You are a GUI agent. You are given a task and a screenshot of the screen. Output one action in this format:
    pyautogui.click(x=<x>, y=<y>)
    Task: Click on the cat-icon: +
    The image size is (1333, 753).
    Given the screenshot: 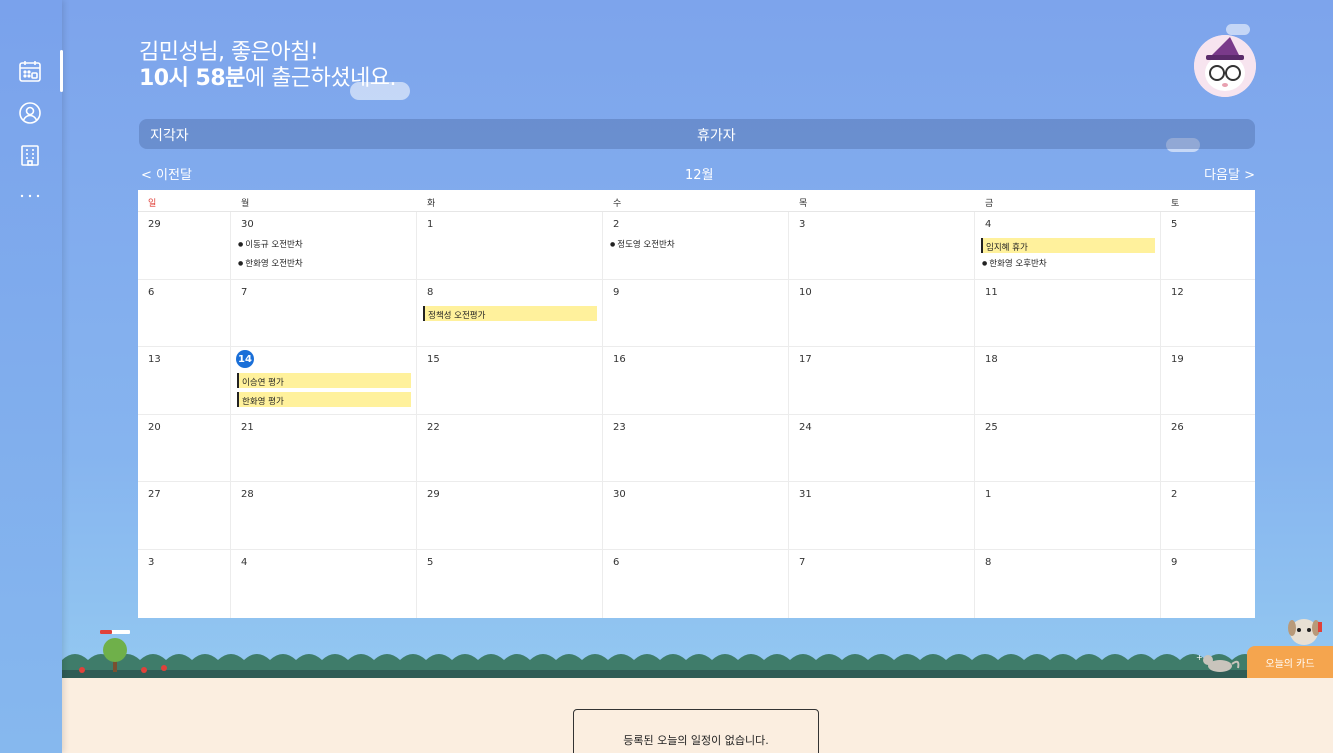 What is the action you would take?
    pyautogui.click(x=1218, y=662)
    